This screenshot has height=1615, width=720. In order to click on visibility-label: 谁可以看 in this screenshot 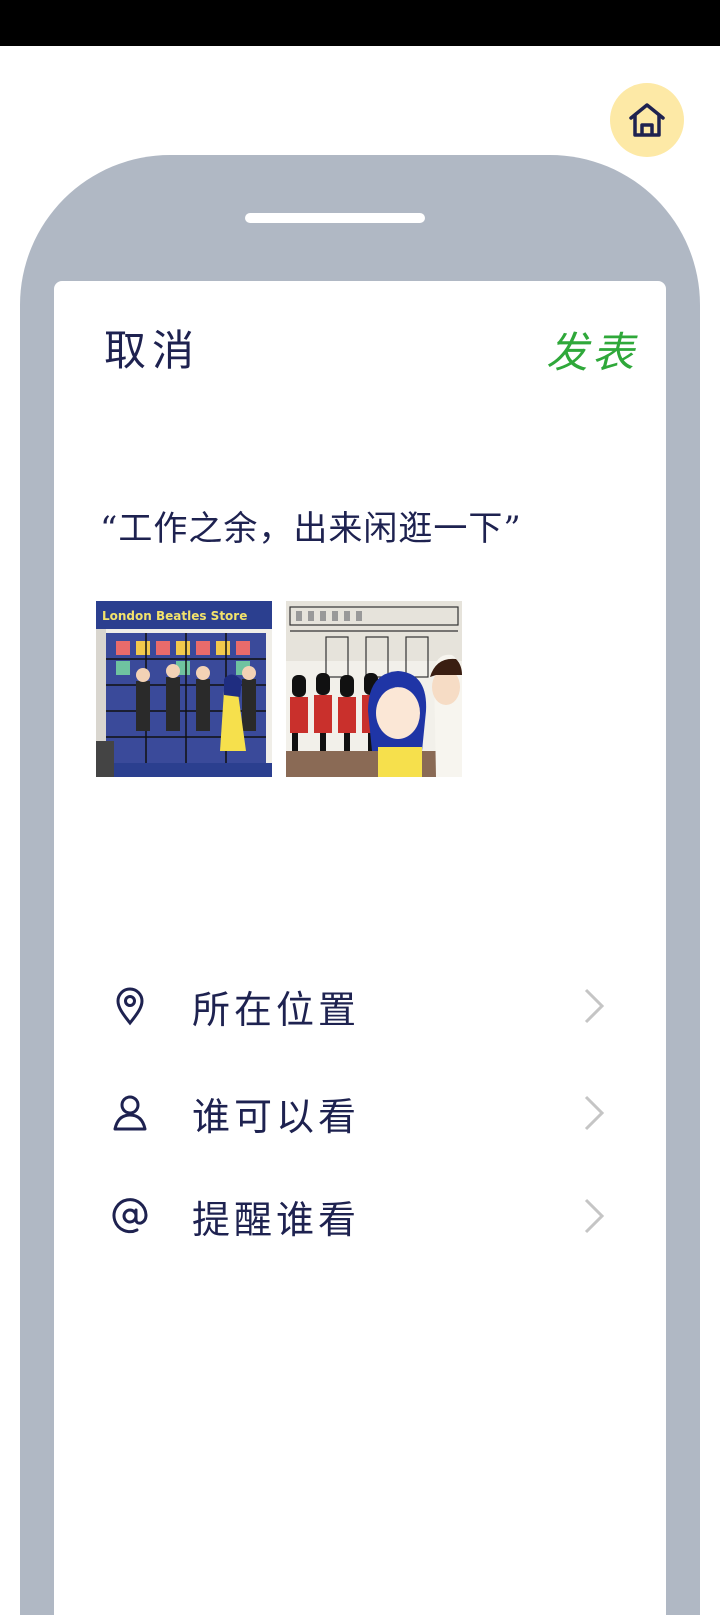, I will do `click(276, 1116)`.